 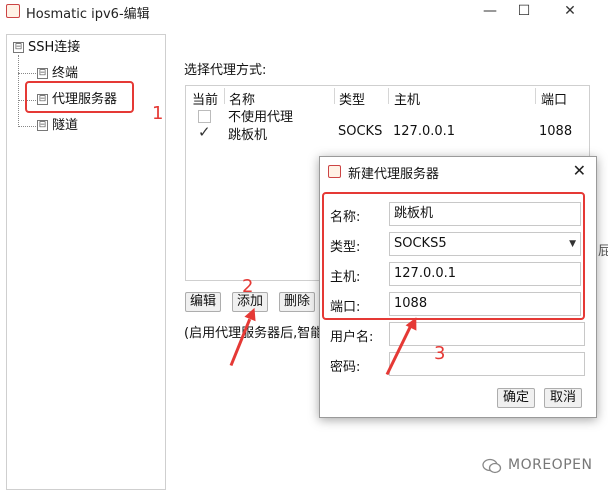 I want to click on password-label: 密码:, so click(x=345, y=367).